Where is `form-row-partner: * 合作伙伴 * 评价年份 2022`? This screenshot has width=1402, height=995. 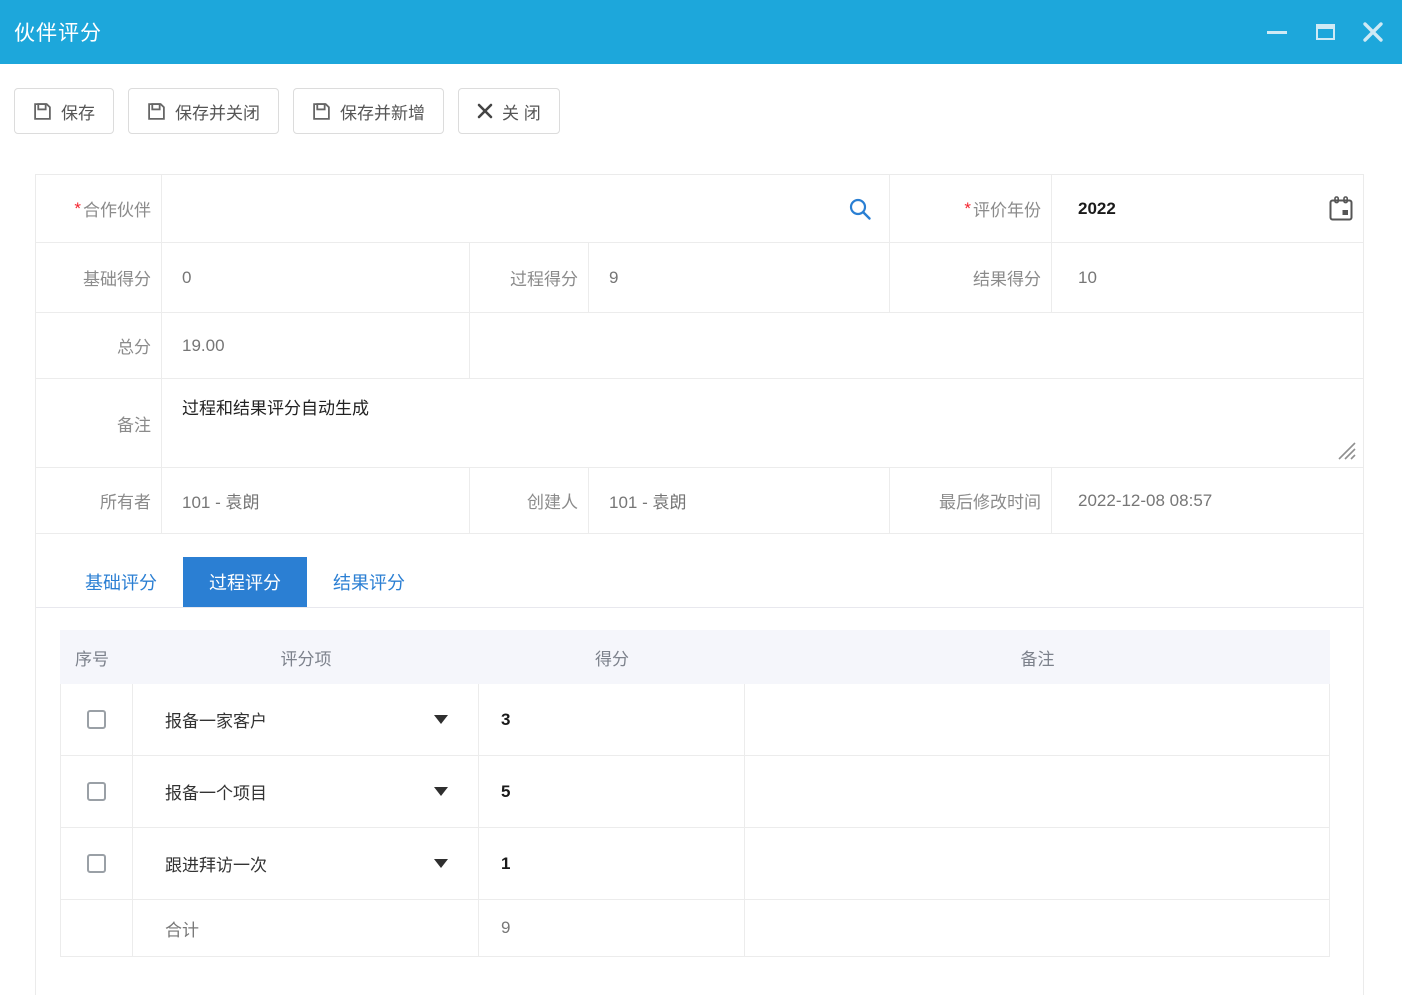
form-row-partner: * 合作伙伴 * 评价年份 2022 is located at coordinates (699, 209).